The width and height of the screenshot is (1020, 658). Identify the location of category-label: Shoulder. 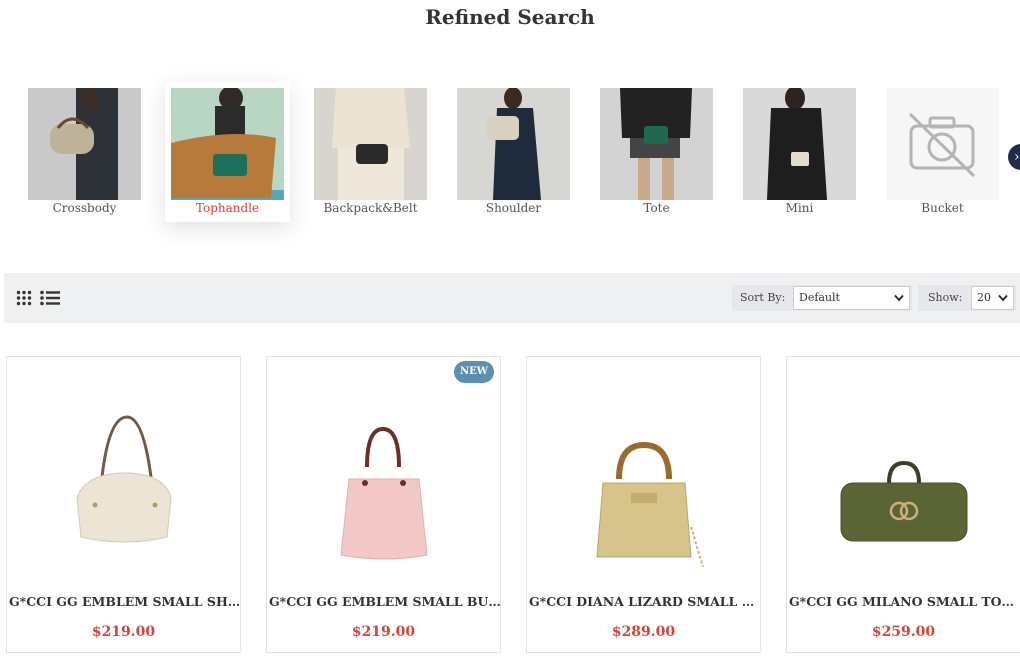
(513, 208).